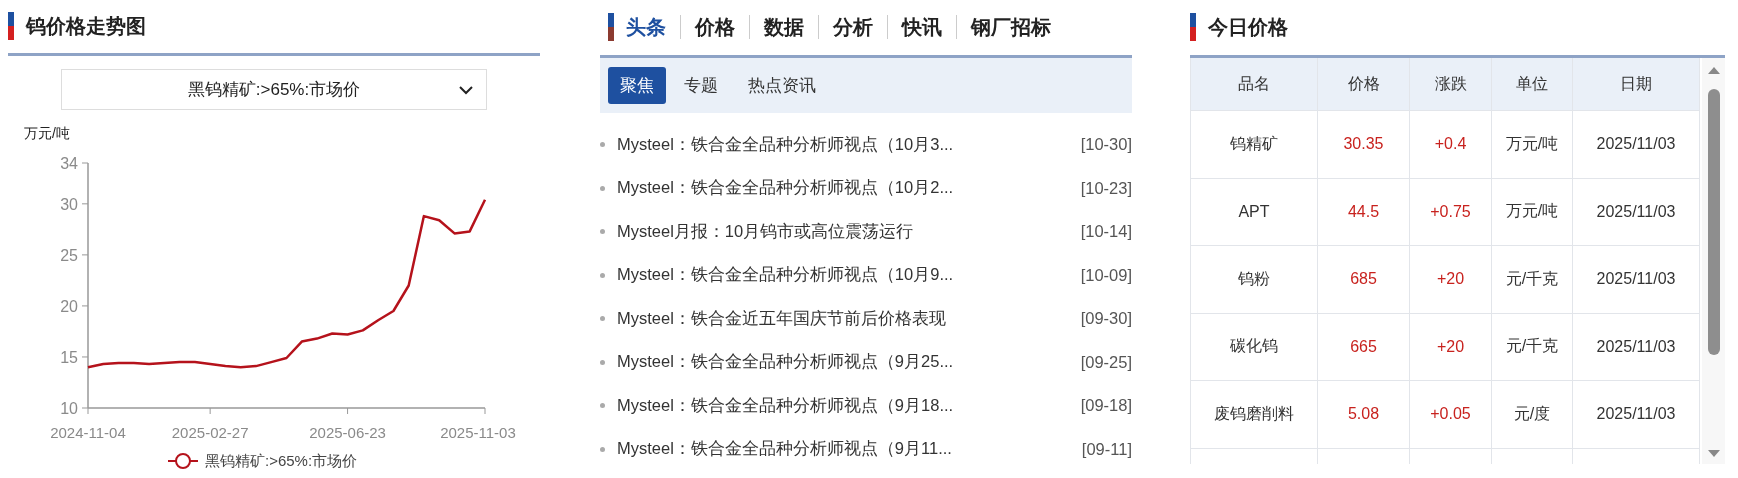  What do you see at coordinates (1363, 84) in the screenshot?
I see `column-header: 价格` at bounding box center [1363, 84].